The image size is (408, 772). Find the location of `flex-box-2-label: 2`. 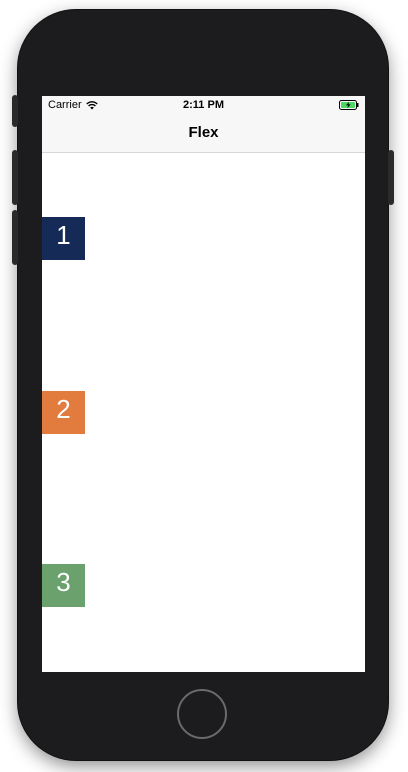

flex-box-2-label: 2 is located at coordinates (63, 409).